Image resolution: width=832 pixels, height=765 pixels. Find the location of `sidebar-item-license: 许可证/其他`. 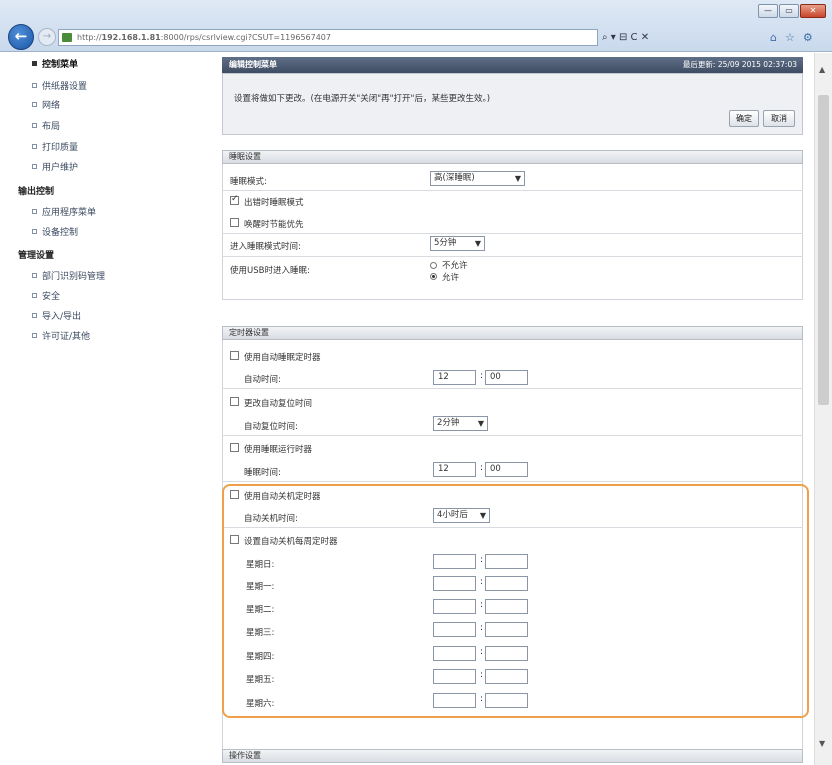

sidebar-item-license: 许可证/其他 is located at coordinates (61, 335).